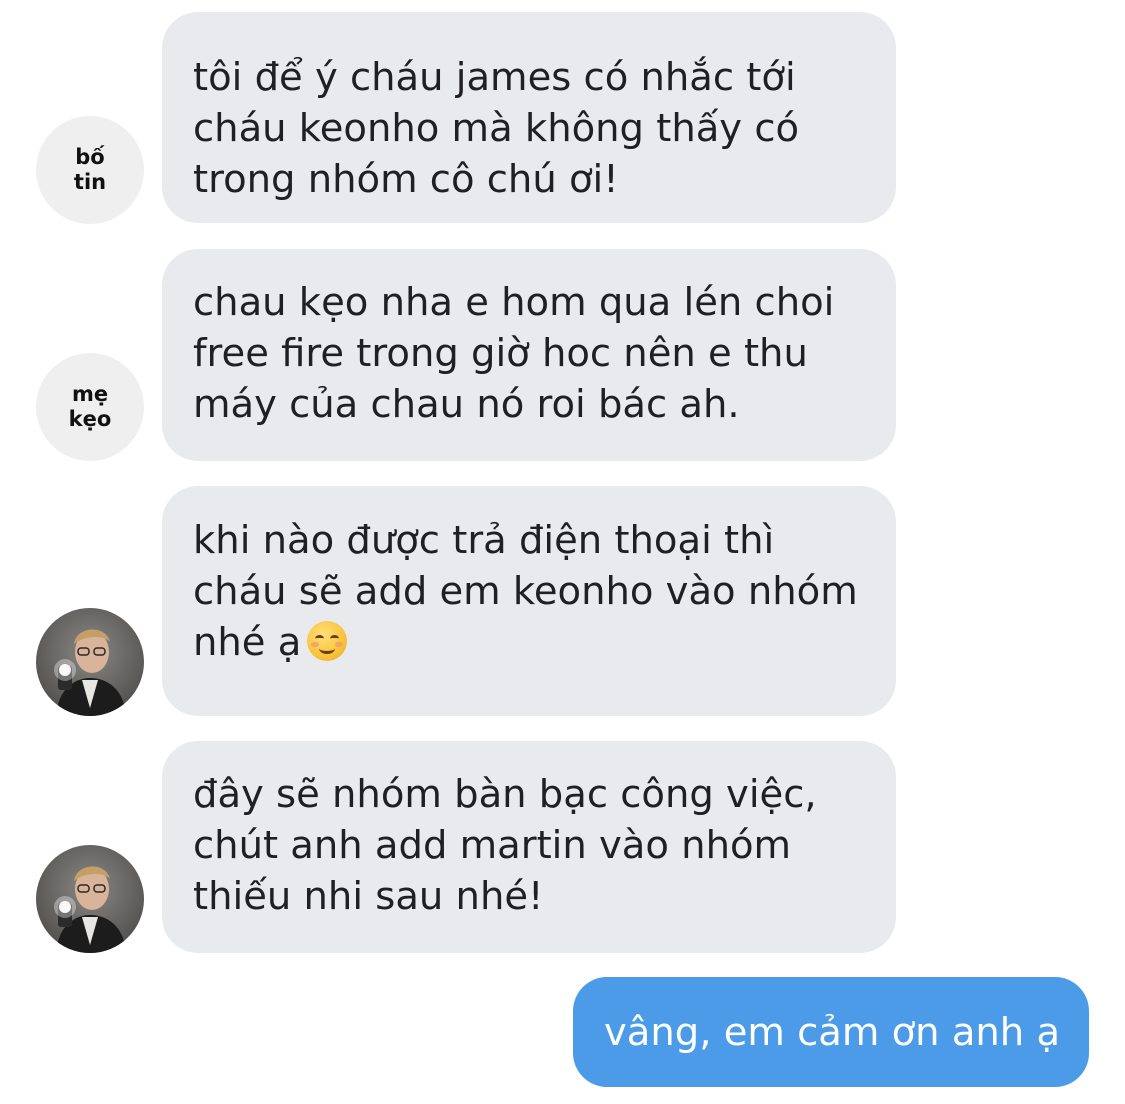 The width and height of the screenshot is (1125, 1104). I want to click on avatar-label: bố tin, so click(90, 169).